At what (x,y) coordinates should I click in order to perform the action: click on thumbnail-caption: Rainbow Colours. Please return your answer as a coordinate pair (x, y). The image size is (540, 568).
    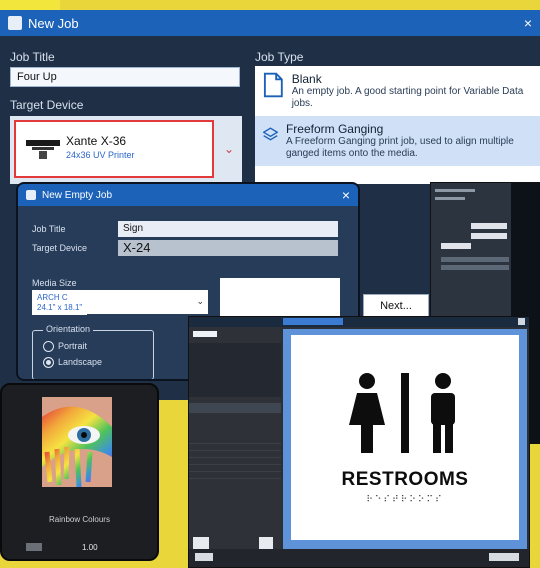
    Looking at the image, I should click on (79, 519).